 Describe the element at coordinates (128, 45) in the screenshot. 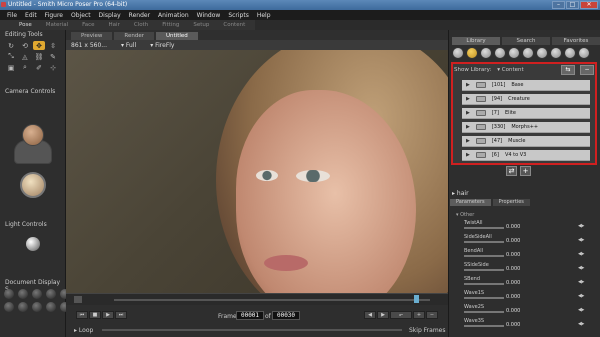

I see `display-mode-dropdown: ▾ Full` at that location.